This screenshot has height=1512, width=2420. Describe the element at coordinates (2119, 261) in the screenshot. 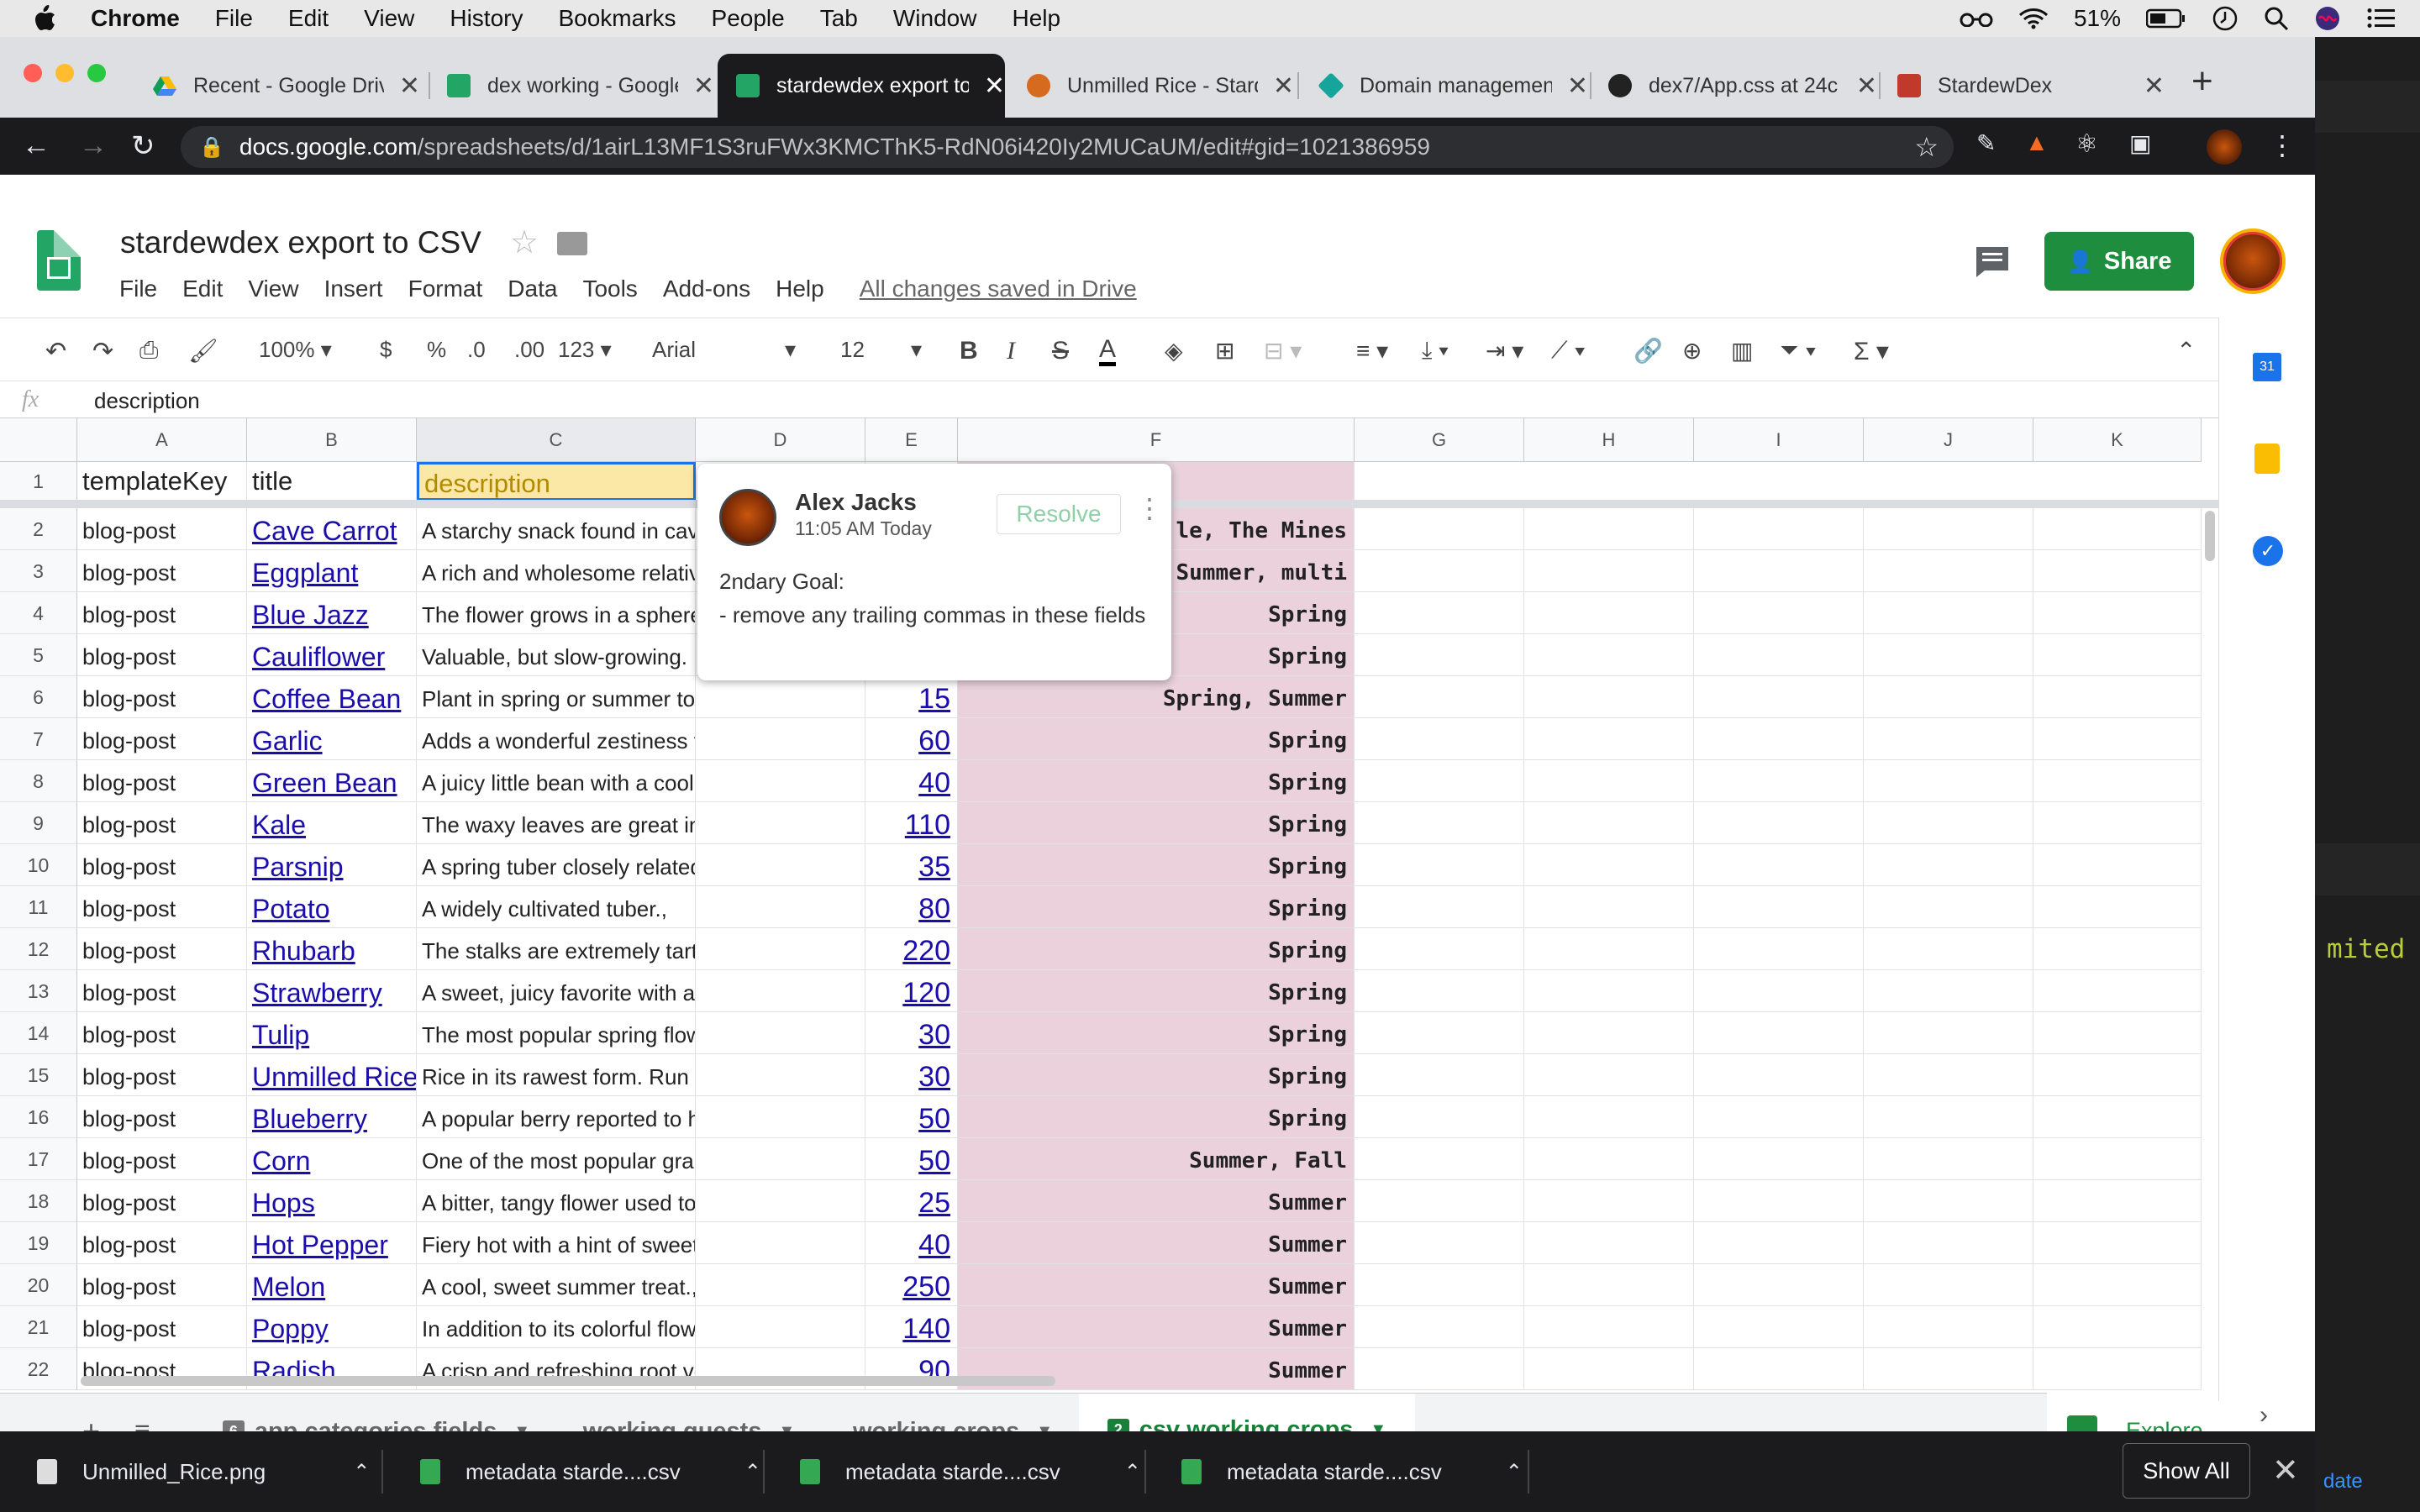

I see `share-button: 👤 Share` at that location.